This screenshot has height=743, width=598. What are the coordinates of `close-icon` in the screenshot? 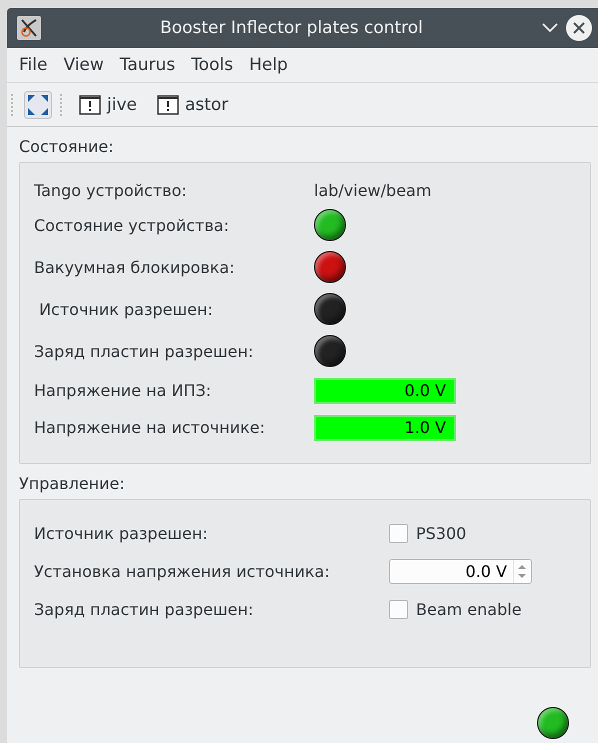 It's located at (579, 28).